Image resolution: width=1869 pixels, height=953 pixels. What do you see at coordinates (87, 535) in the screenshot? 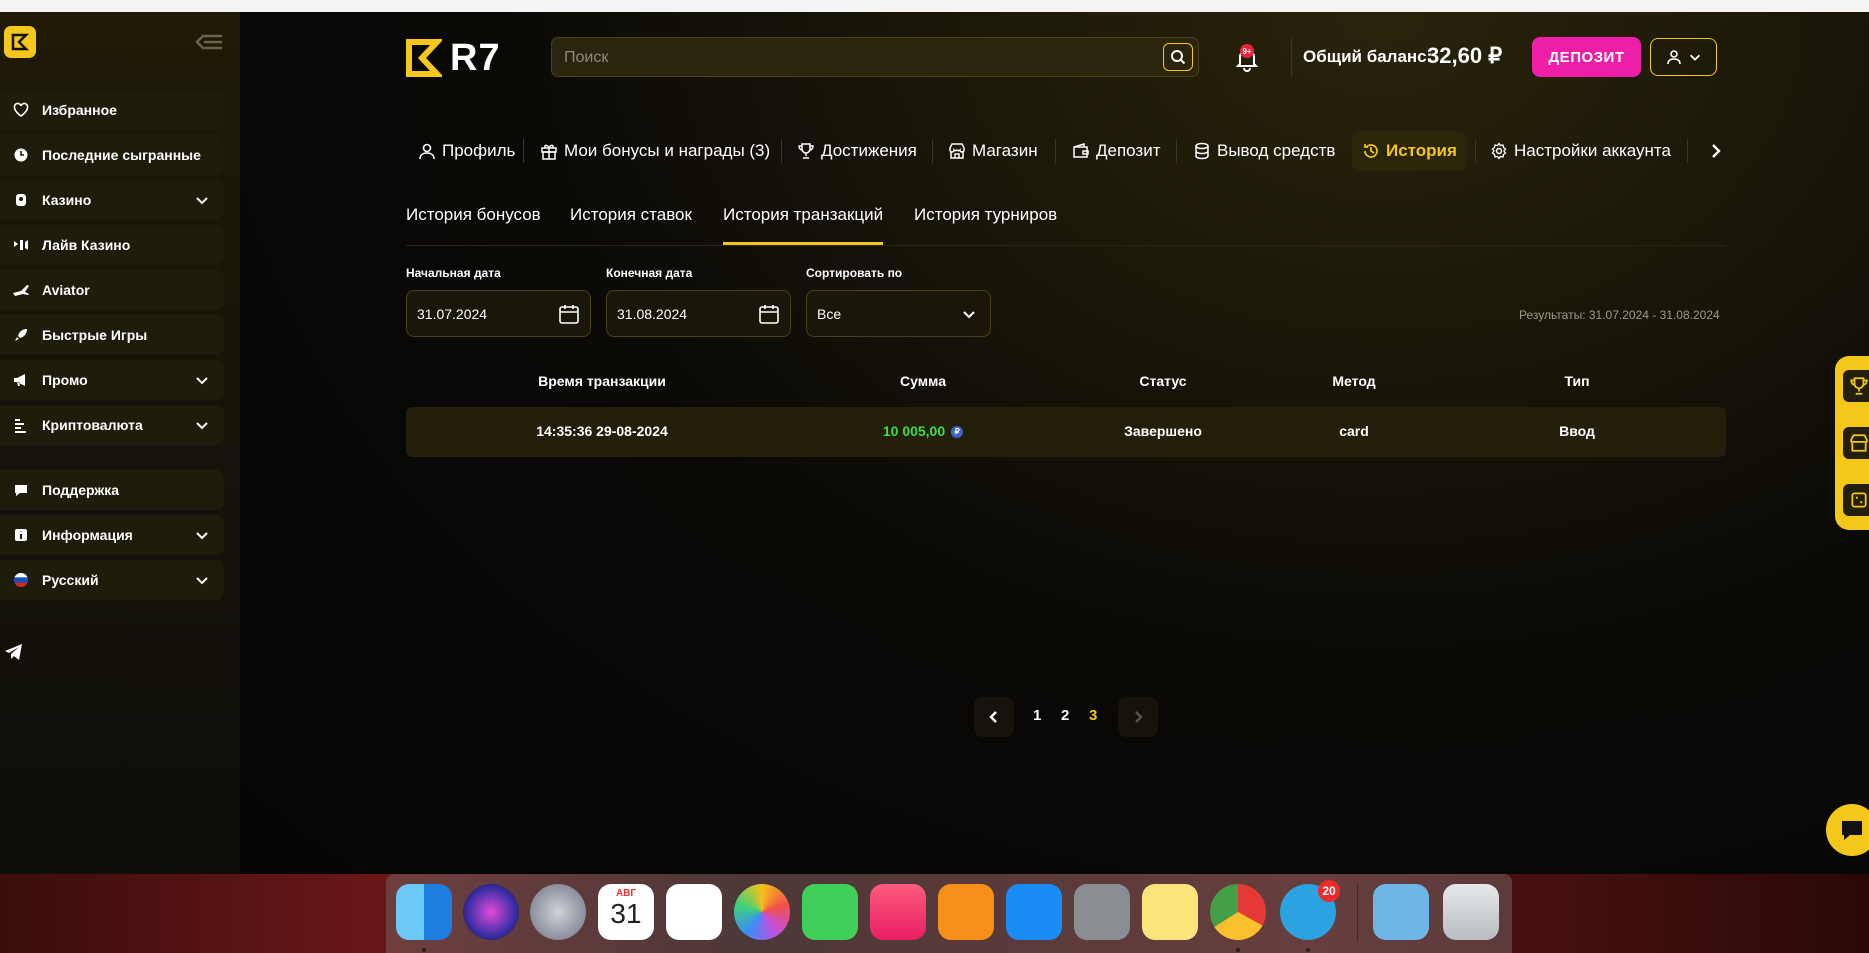
I see `sidebar-item-label: Информация` at bounding box center [87, 535].